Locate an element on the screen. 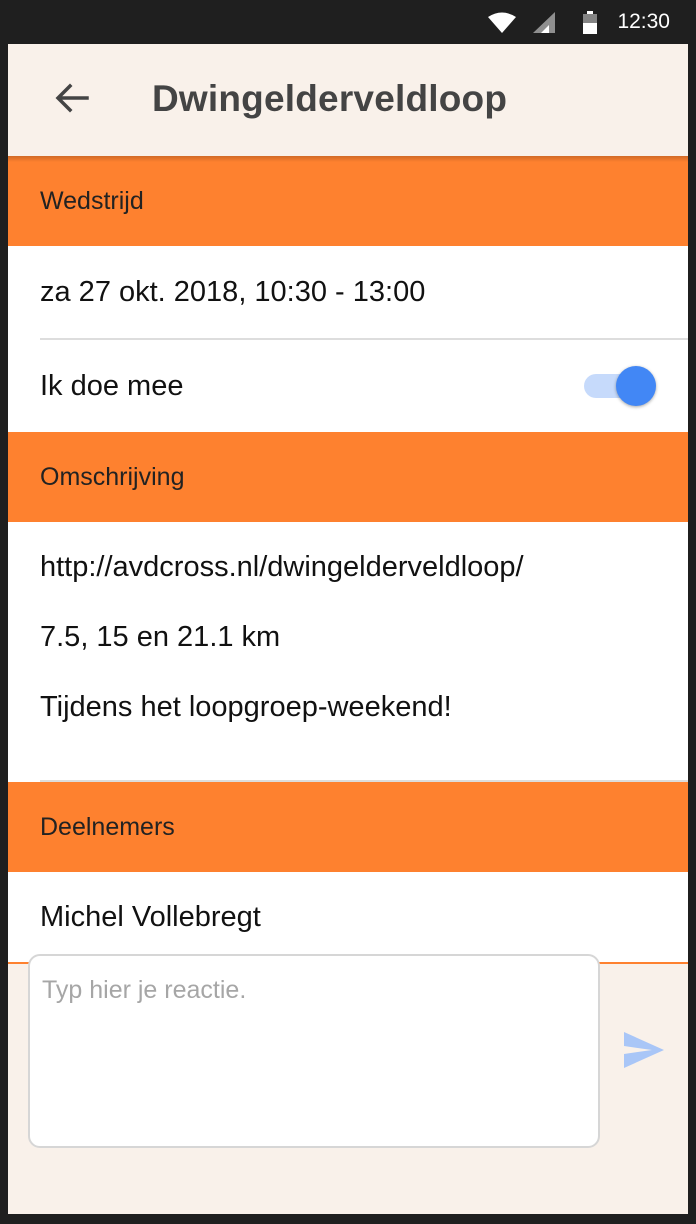 The height and width of the screenshot is (1224, 696). status-bar: 12:30 is located at coordinates (348, 22).